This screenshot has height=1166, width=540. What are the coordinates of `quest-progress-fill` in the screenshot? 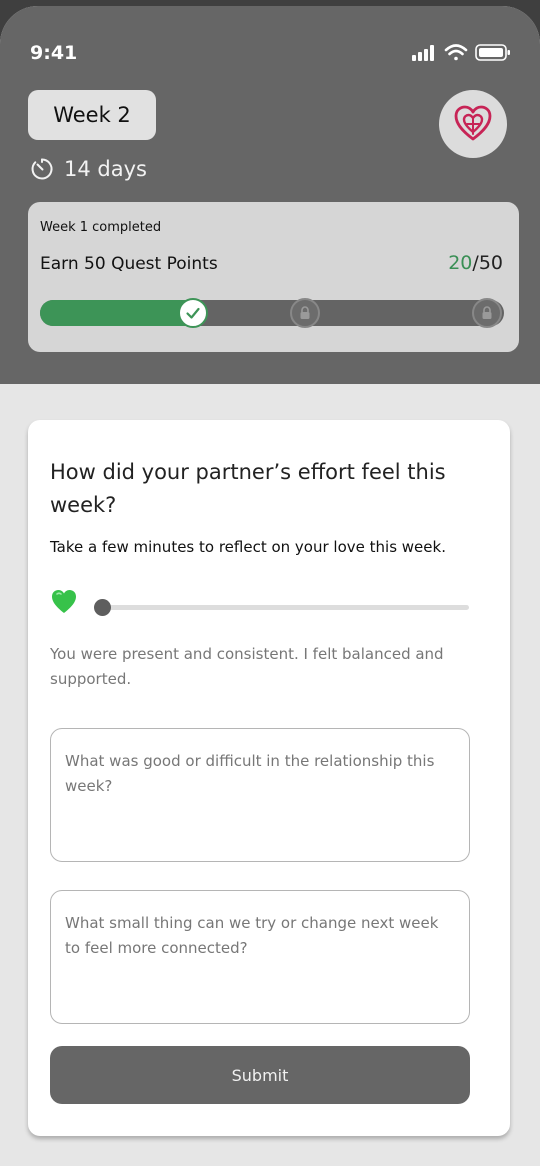 It's located at (116, 313).